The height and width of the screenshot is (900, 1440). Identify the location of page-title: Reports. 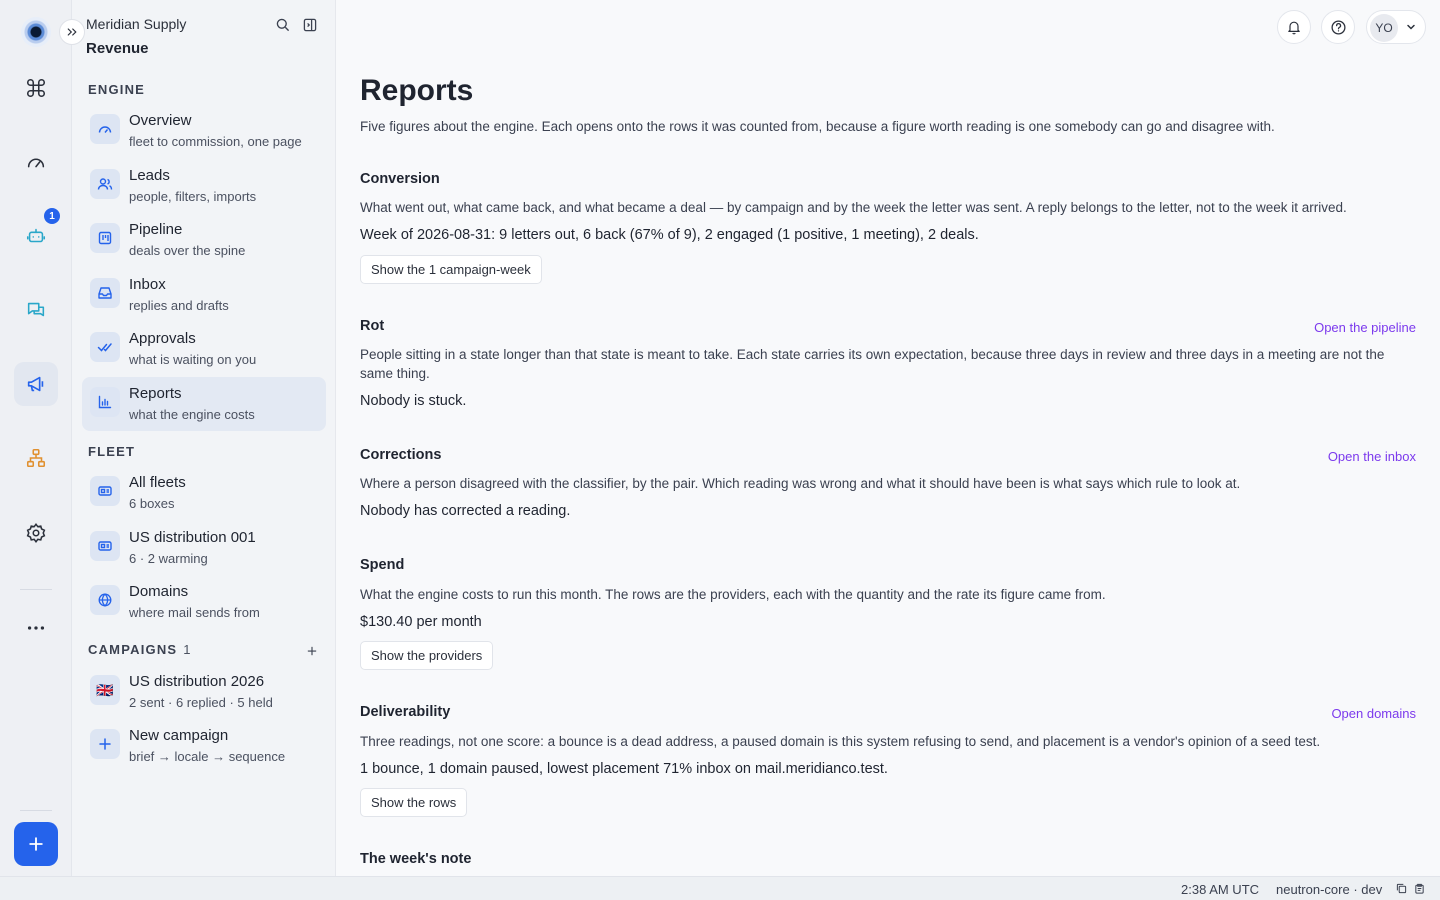
(417, 90).